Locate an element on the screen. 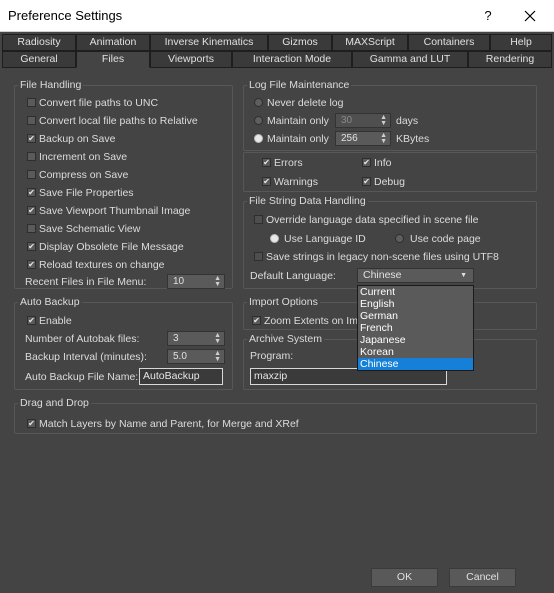  title-bar: Preference Settings ? is located at coordinates (277, 16).